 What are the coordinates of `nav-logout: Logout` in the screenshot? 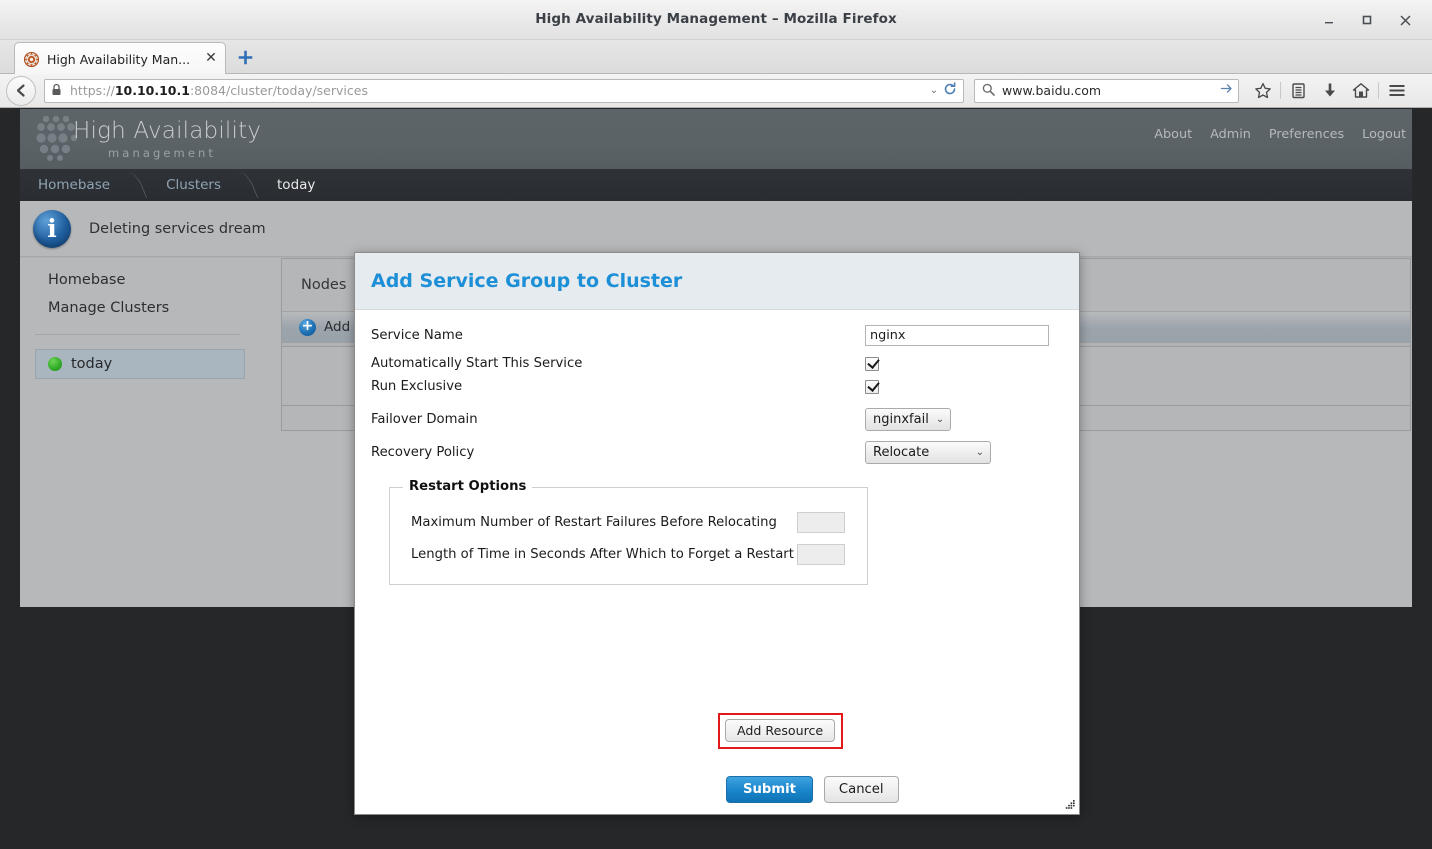 It's located at (1384, 134).